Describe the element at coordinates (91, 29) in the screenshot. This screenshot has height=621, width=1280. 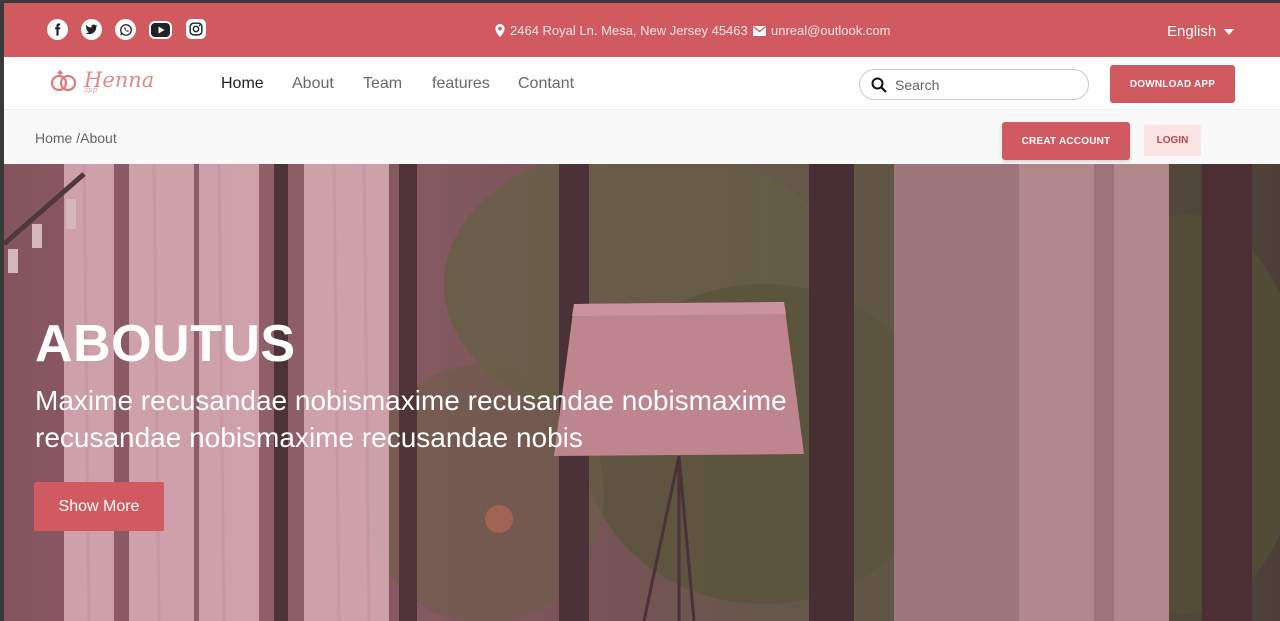
I see `twitter-icon` at that location.